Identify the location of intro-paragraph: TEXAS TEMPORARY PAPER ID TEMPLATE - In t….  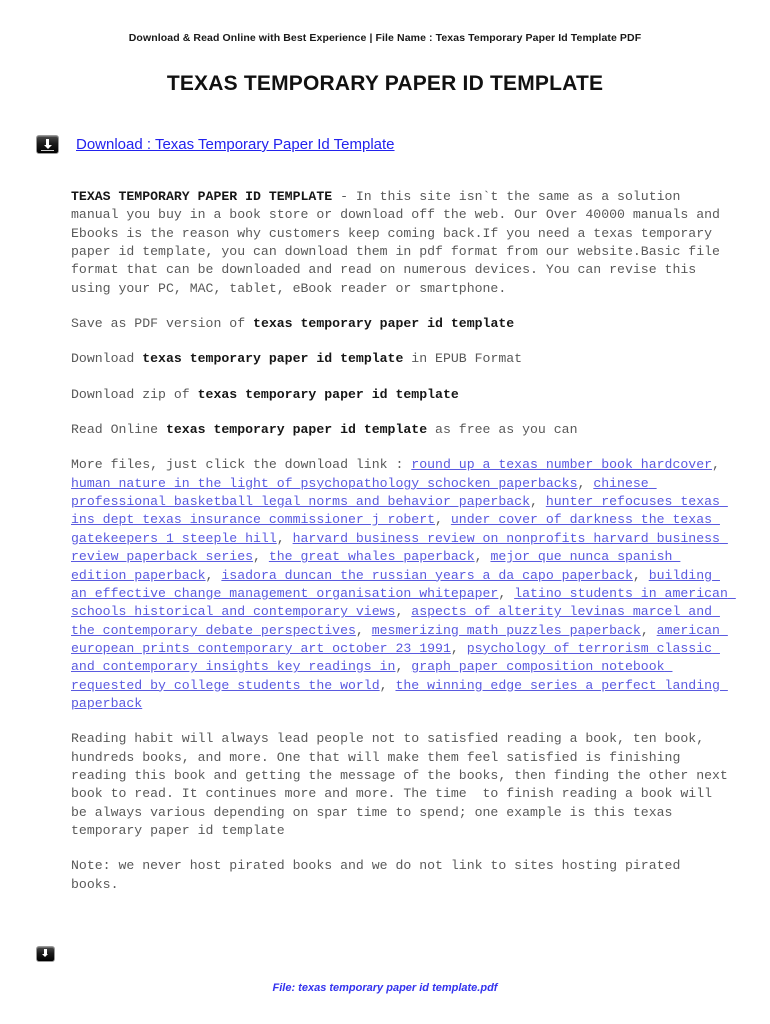
(403, 243).